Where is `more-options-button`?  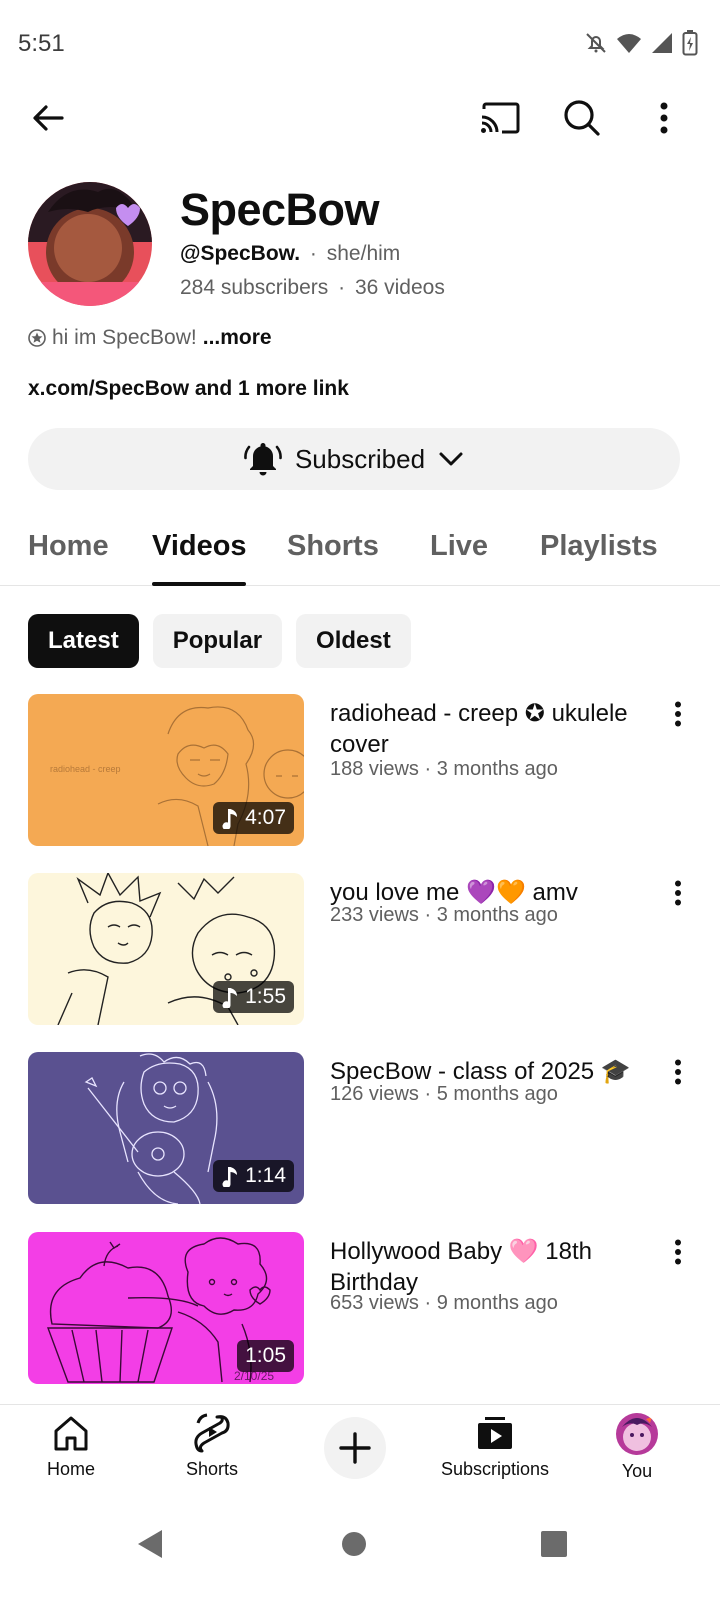 more-options-button is located at coordinates (664, 118).